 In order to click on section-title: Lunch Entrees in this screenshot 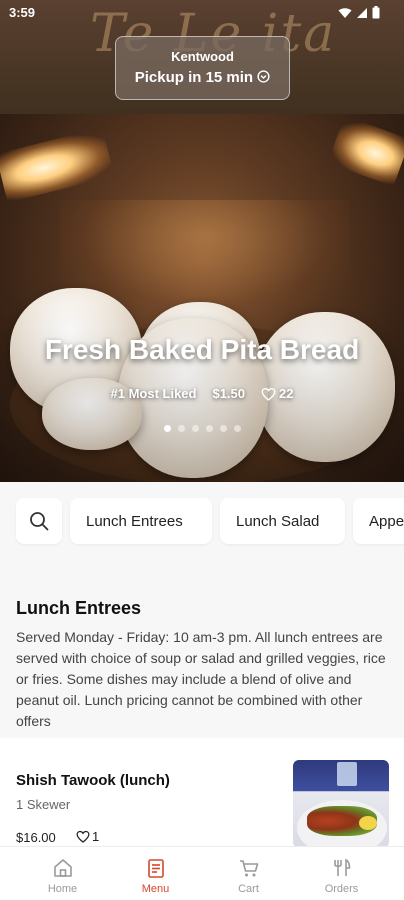, I will do `click(79, 608)`.